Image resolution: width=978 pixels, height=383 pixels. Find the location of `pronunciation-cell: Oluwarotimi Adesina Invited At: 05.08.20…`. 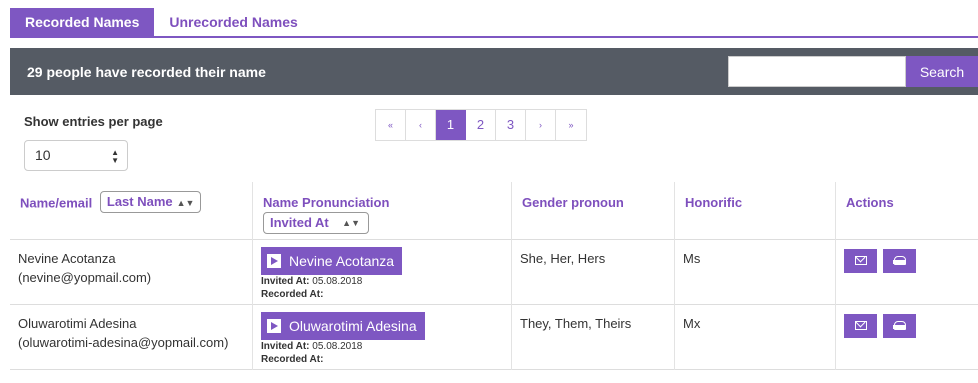

pronunciation-cell: Oluwarotimi Adesina Invited At: 05.08.20… is located at coordinates (381, 337).